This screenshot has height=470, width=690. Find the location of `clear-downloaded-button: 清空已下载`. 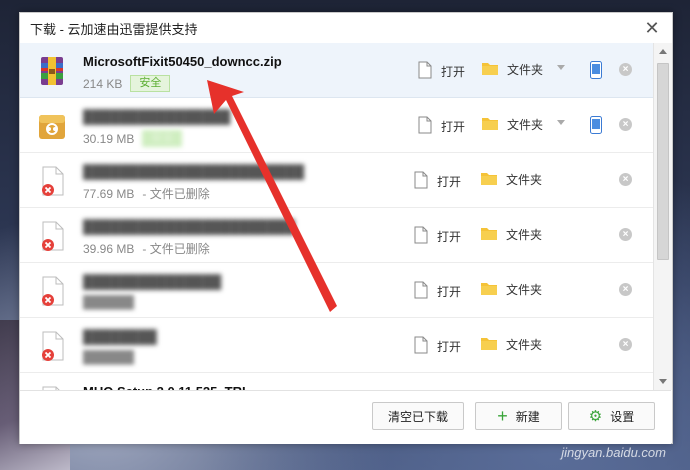

clear-downloaded-button: 清空已下载 is located at coordinates (418, 416).